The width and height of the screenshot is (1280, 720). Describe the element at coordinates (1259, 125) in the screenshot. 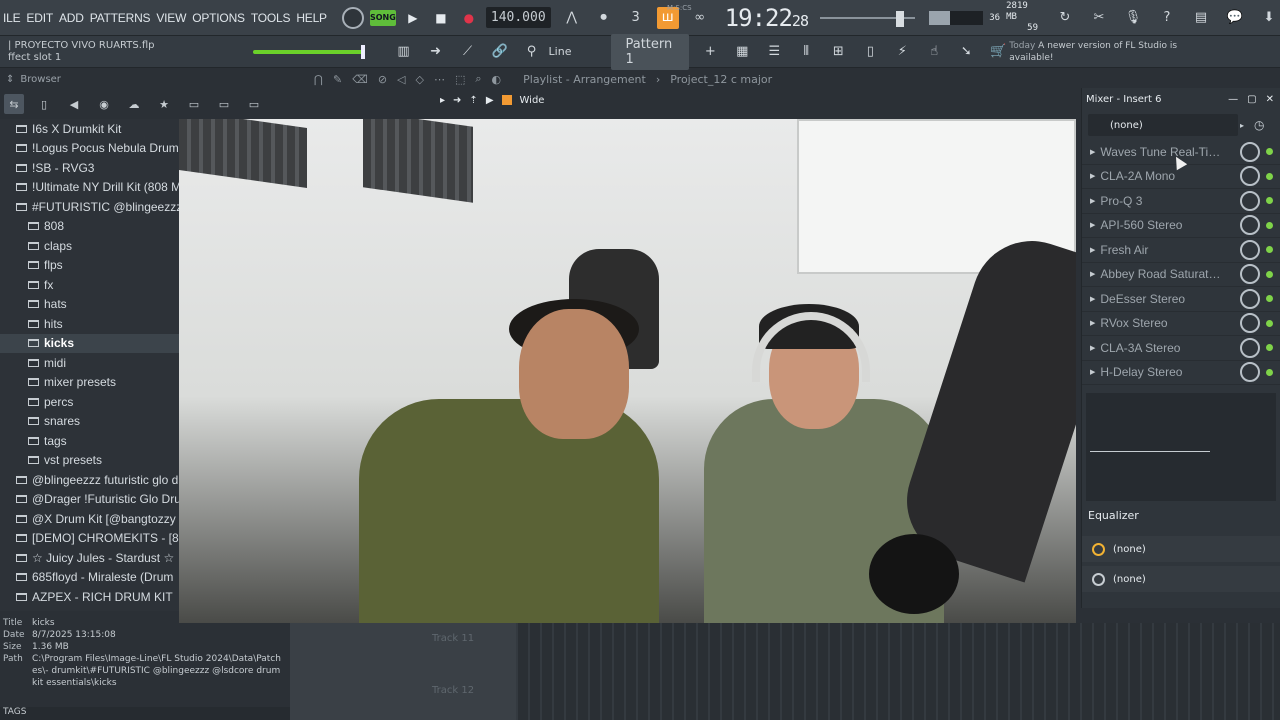

I see `clock-icon: ◷` at that location.